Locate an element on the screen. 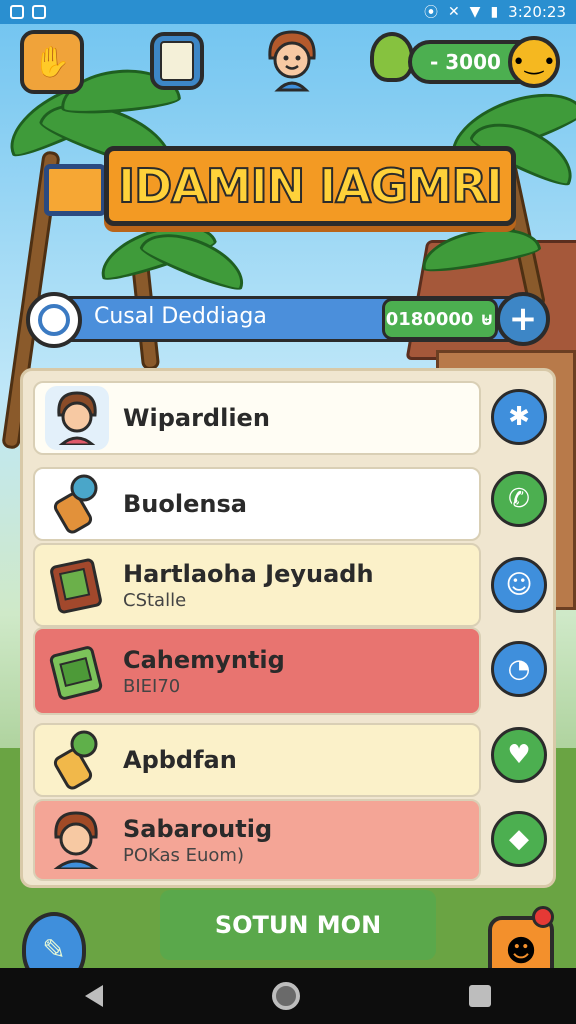 This screenshot has width=576, height=1024. system-nav-bar is located at coordinates (288, 996).